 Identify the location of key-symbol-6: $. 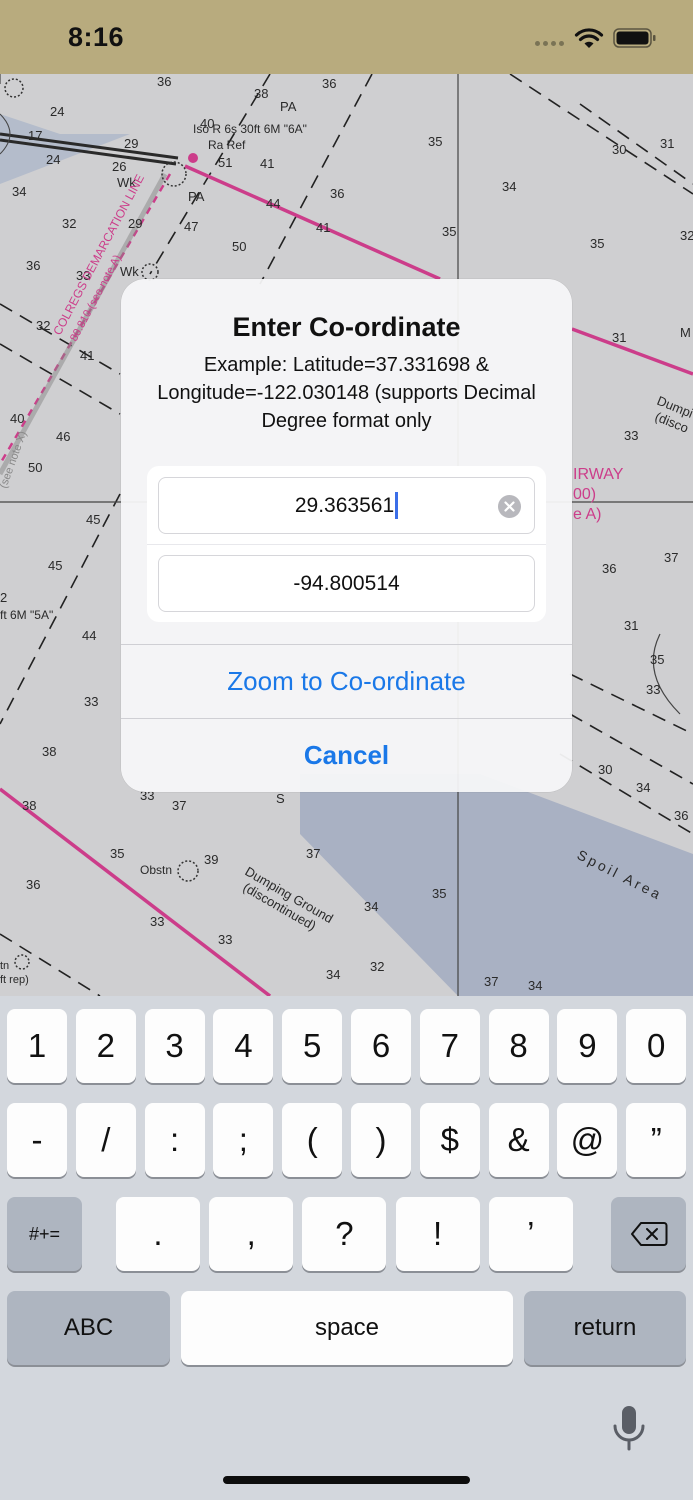
(449, 1140).